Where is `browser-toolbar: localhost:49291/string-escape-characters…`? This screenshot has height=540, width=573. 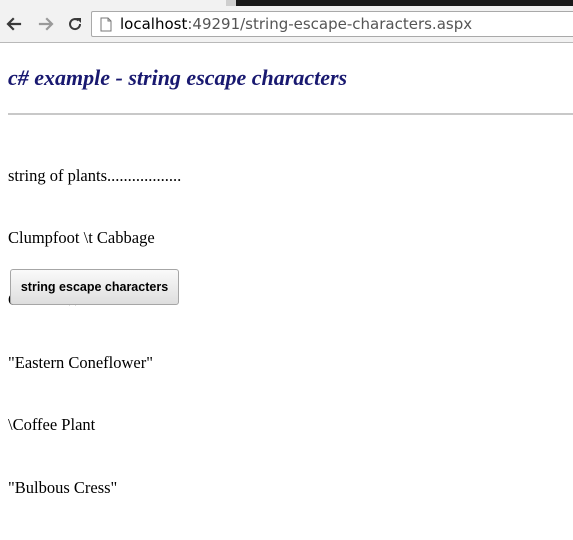
browser-toolbar: localhost:49291/string-escape-characters… is located at coordinates (286, 24).